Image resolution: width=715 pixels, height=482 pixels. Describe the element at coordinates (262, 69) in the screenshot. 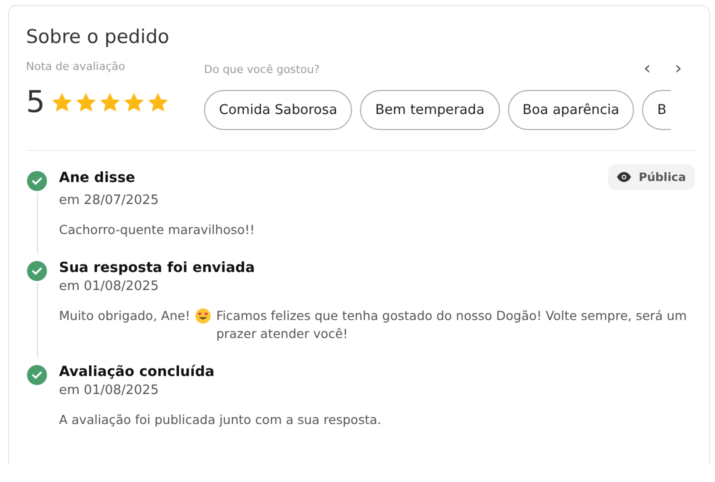

I see `likes-label: Do que você gostou?` at that location.